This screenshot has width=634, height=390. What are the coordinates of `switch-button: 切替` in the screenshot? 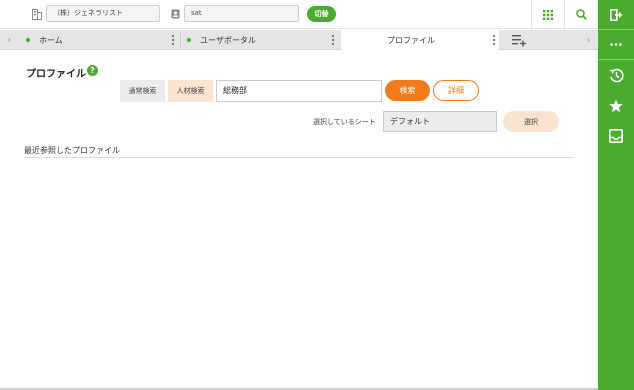 It's located at (321, 14).